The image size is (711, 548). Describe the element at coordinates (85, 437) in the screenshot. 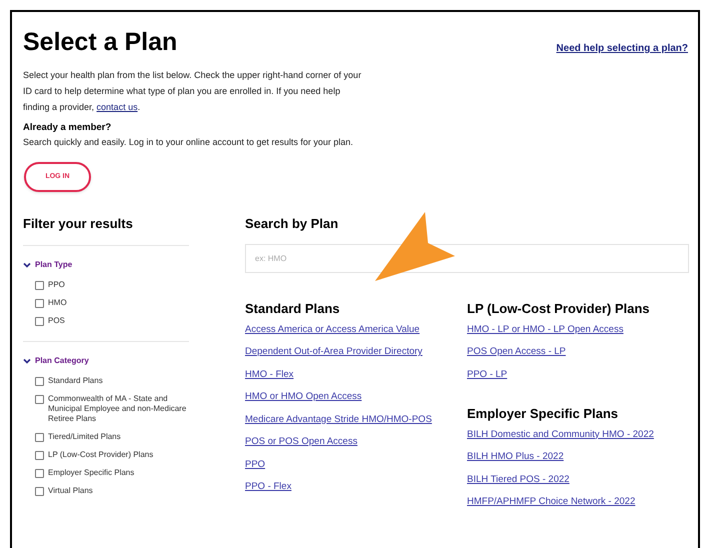

I see `checkbox-label: Tiered/Limited Plans` at that location.